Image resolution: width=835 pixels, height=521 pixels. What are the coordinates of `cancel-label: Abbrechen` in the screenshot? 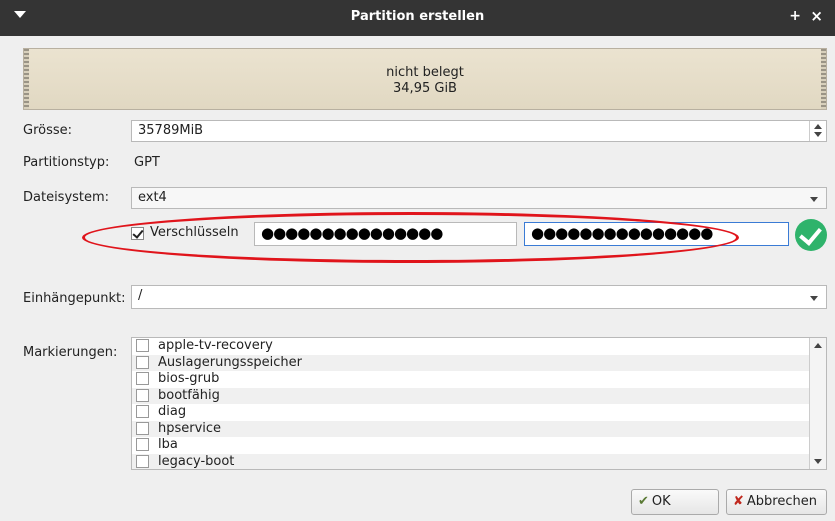 It's located at (781, 501).